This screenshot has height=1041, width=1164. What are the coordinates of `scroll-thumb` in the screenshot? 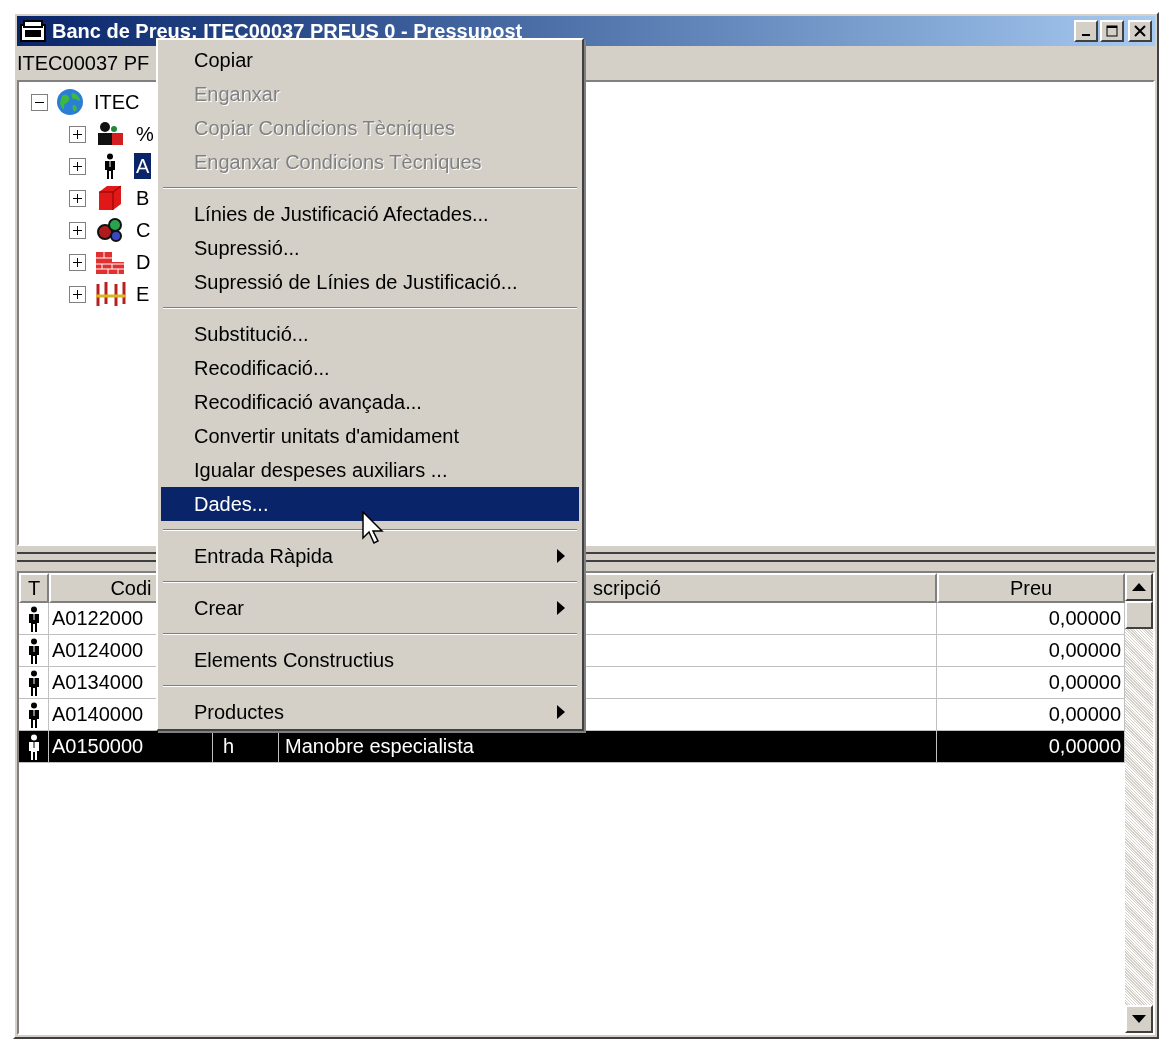 It's located at (1139, 615).